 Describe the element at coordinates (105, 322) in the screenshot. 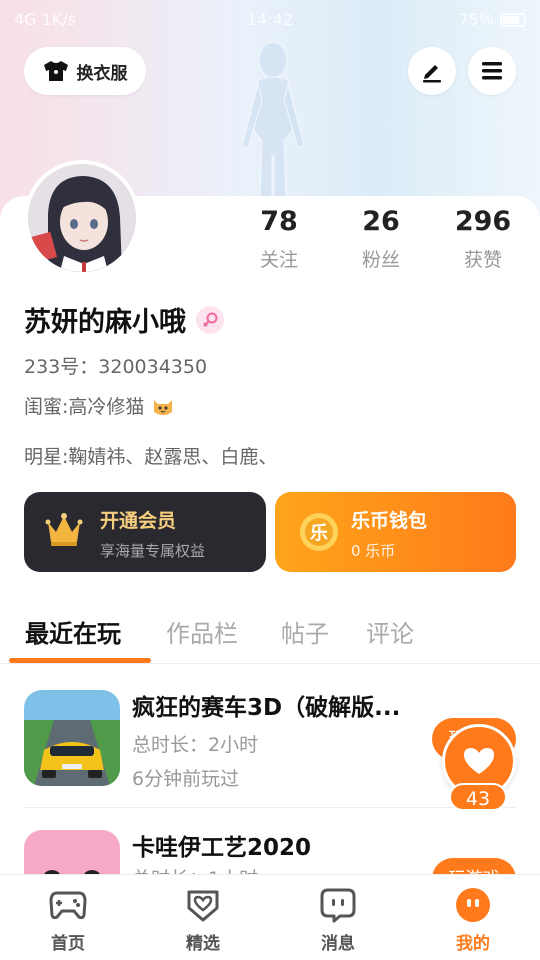

I see `username: 苏妍的麻小哦` at that location.